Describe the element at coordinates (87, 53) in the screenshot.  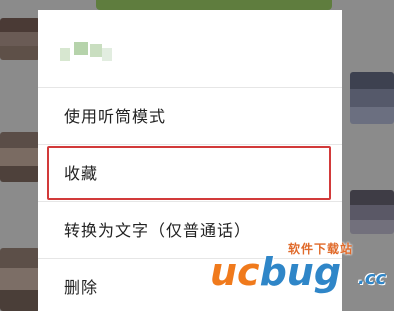
I see `blurred-header-title` at that location.